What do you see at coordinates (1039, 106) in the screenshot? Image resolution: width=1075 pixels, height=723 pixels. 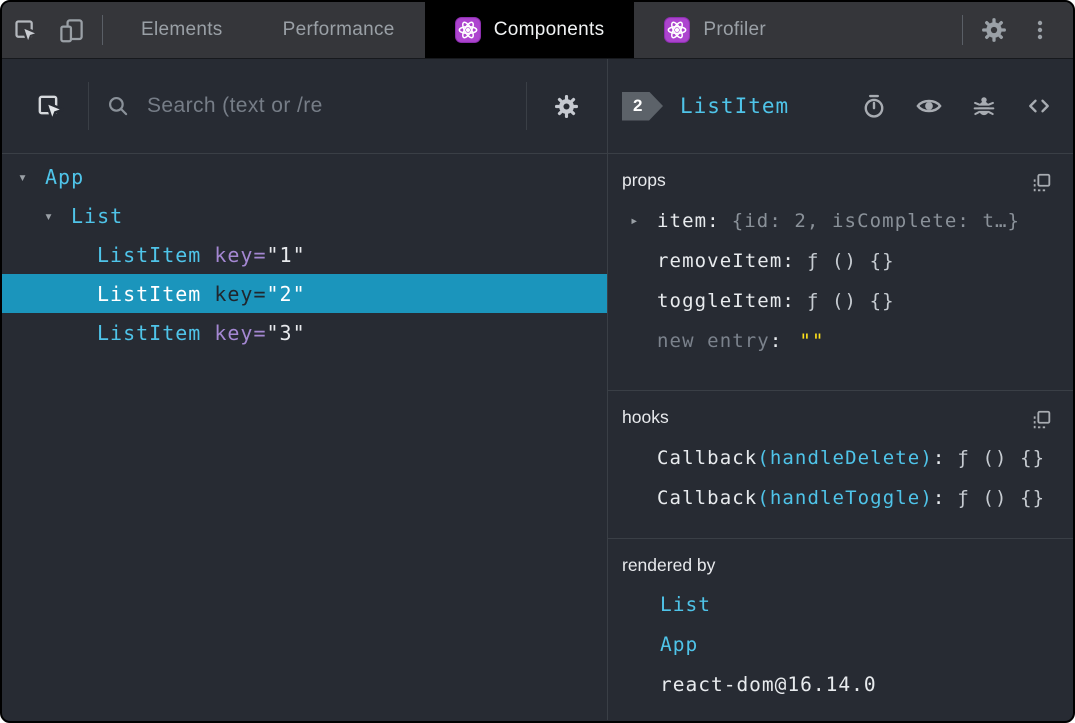 I see `view-source-button` at bounding box center [1039, 106].